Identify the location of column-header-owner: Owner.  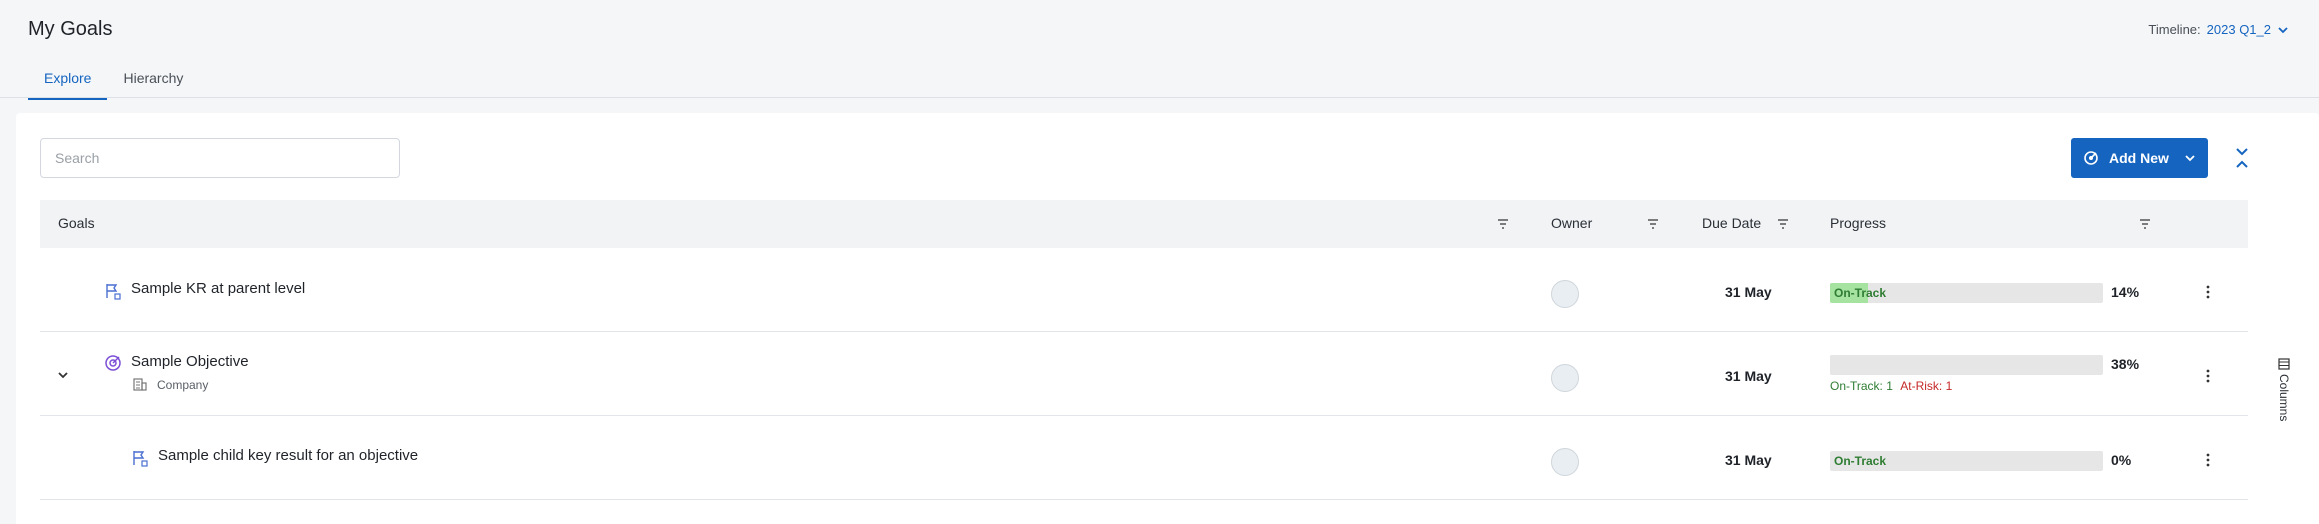
(1572, 223).